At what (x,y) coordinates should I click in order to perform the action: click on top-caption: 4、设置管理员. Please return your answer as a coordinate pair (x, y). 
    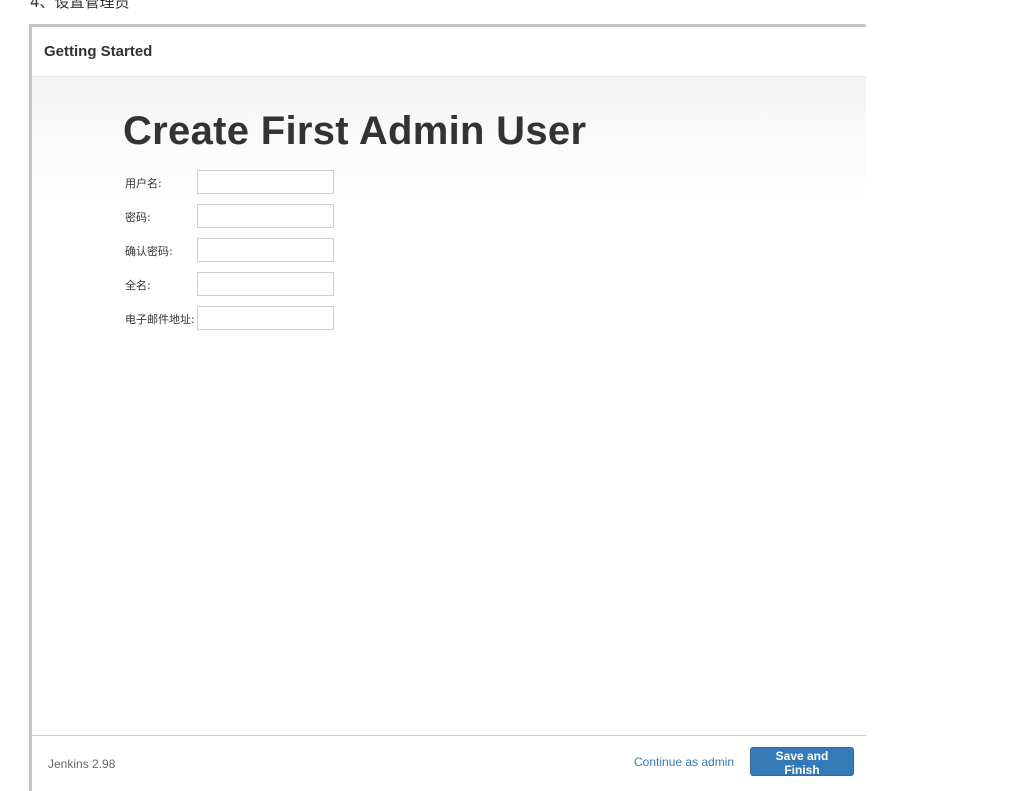
    Looking at the image, I should click on (80, 5).